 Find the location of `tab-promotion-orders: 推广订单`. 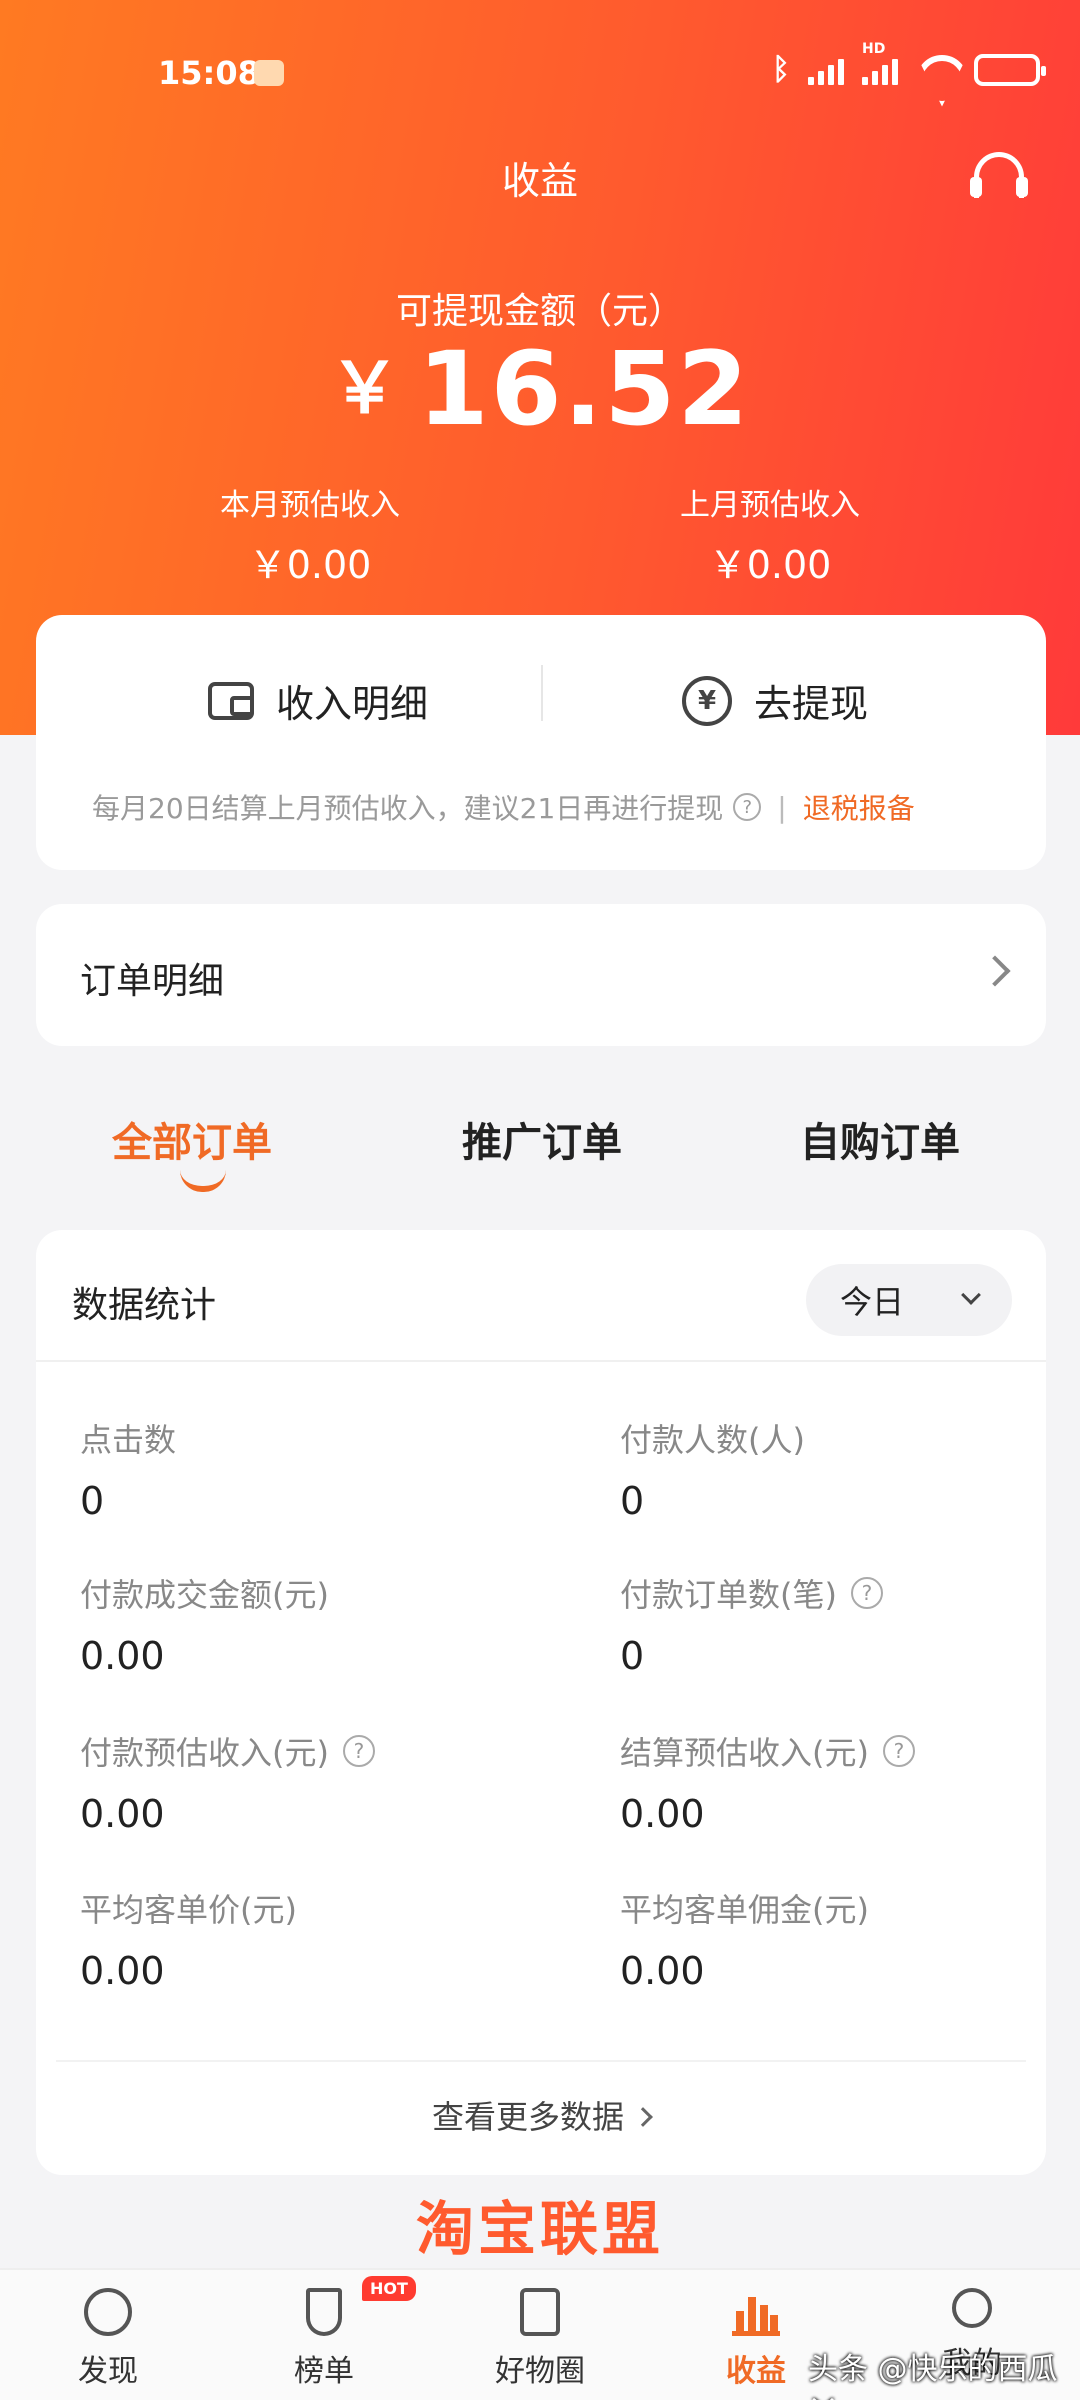

tab-promotion-orders: 推广订单 is located at coordinates (542, 1139).